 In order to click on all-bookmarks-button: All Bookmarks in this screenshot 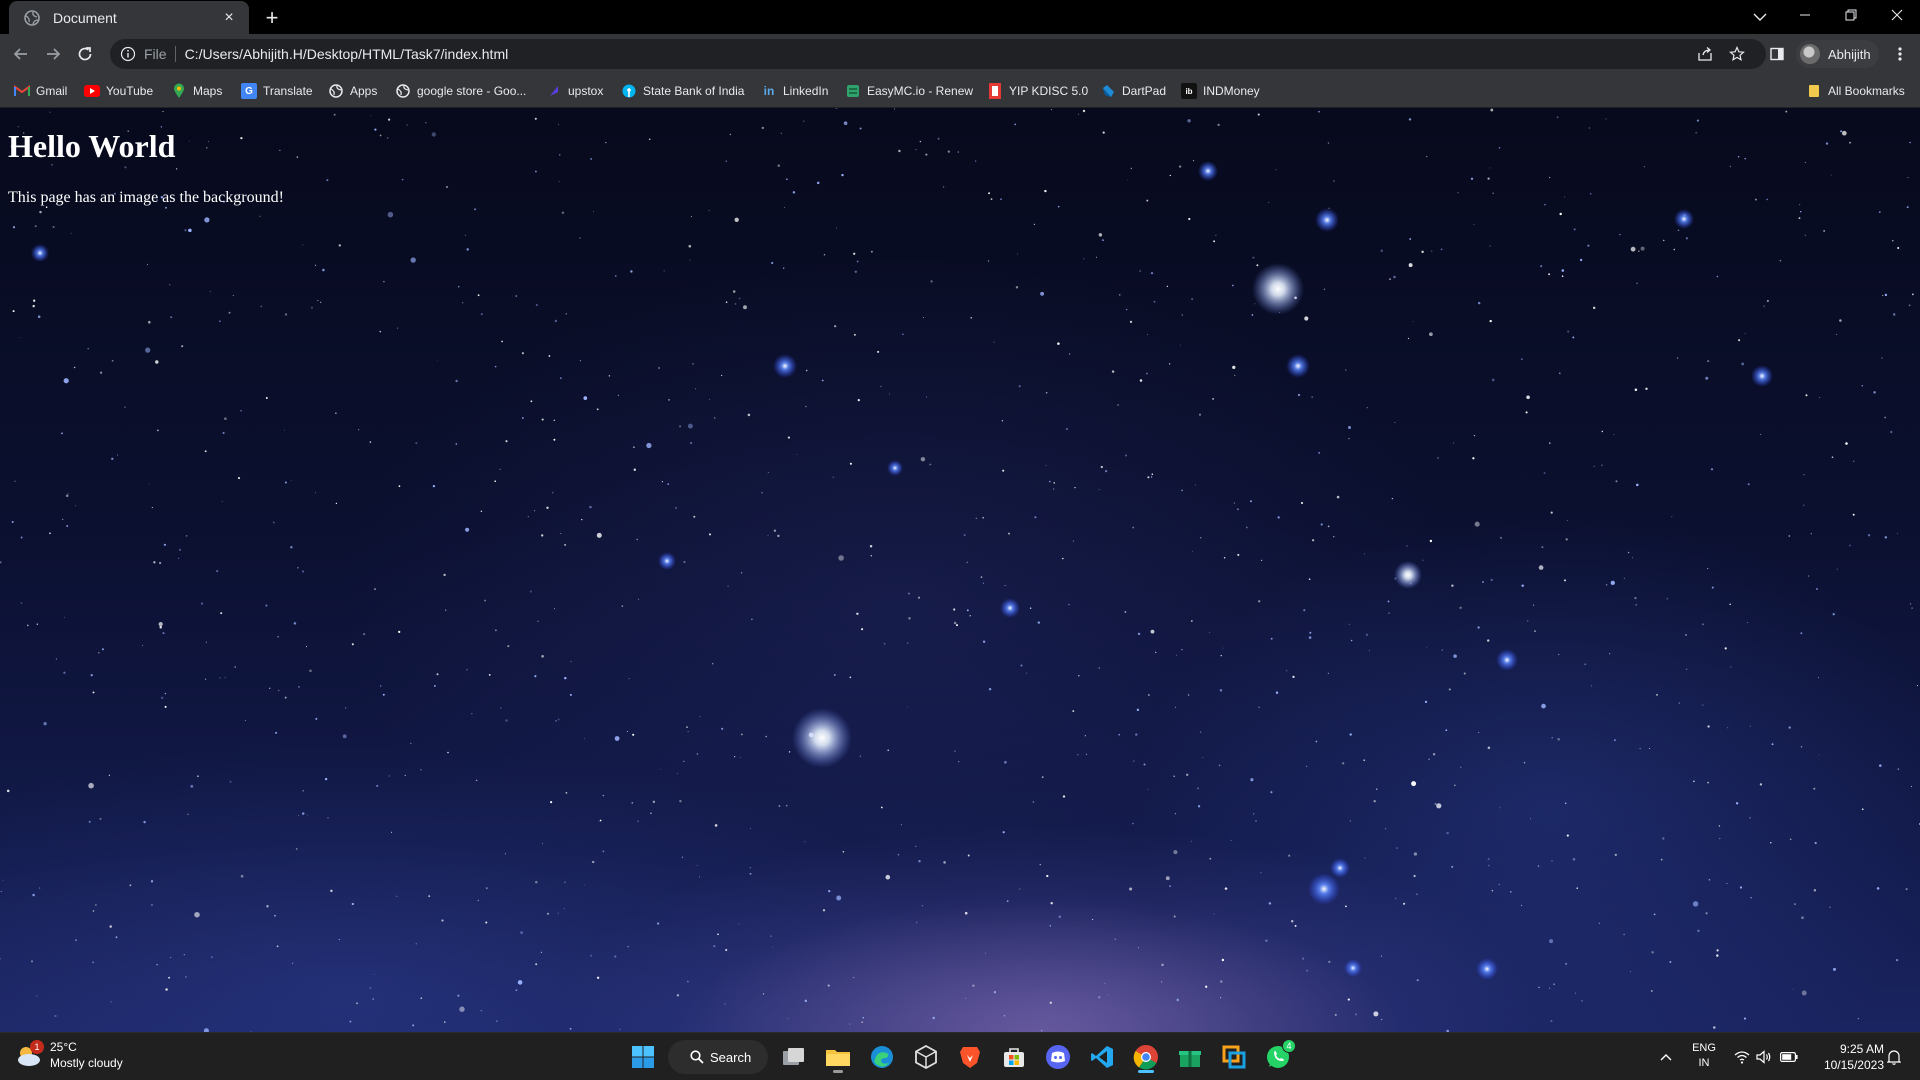, I will do `click(1855, 91)`.